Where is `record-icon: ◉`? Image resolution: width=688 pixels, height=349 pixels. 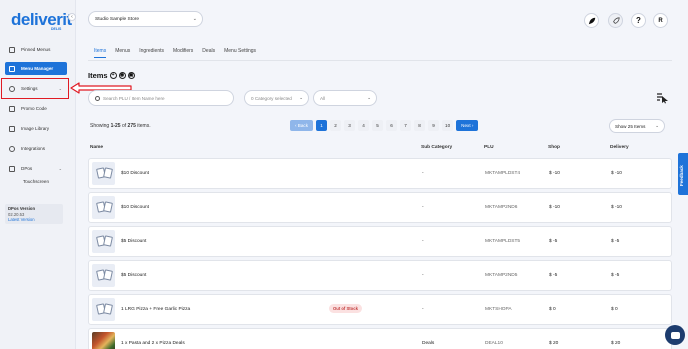 record-icon: ◉ is located at coordinates (122, 75).